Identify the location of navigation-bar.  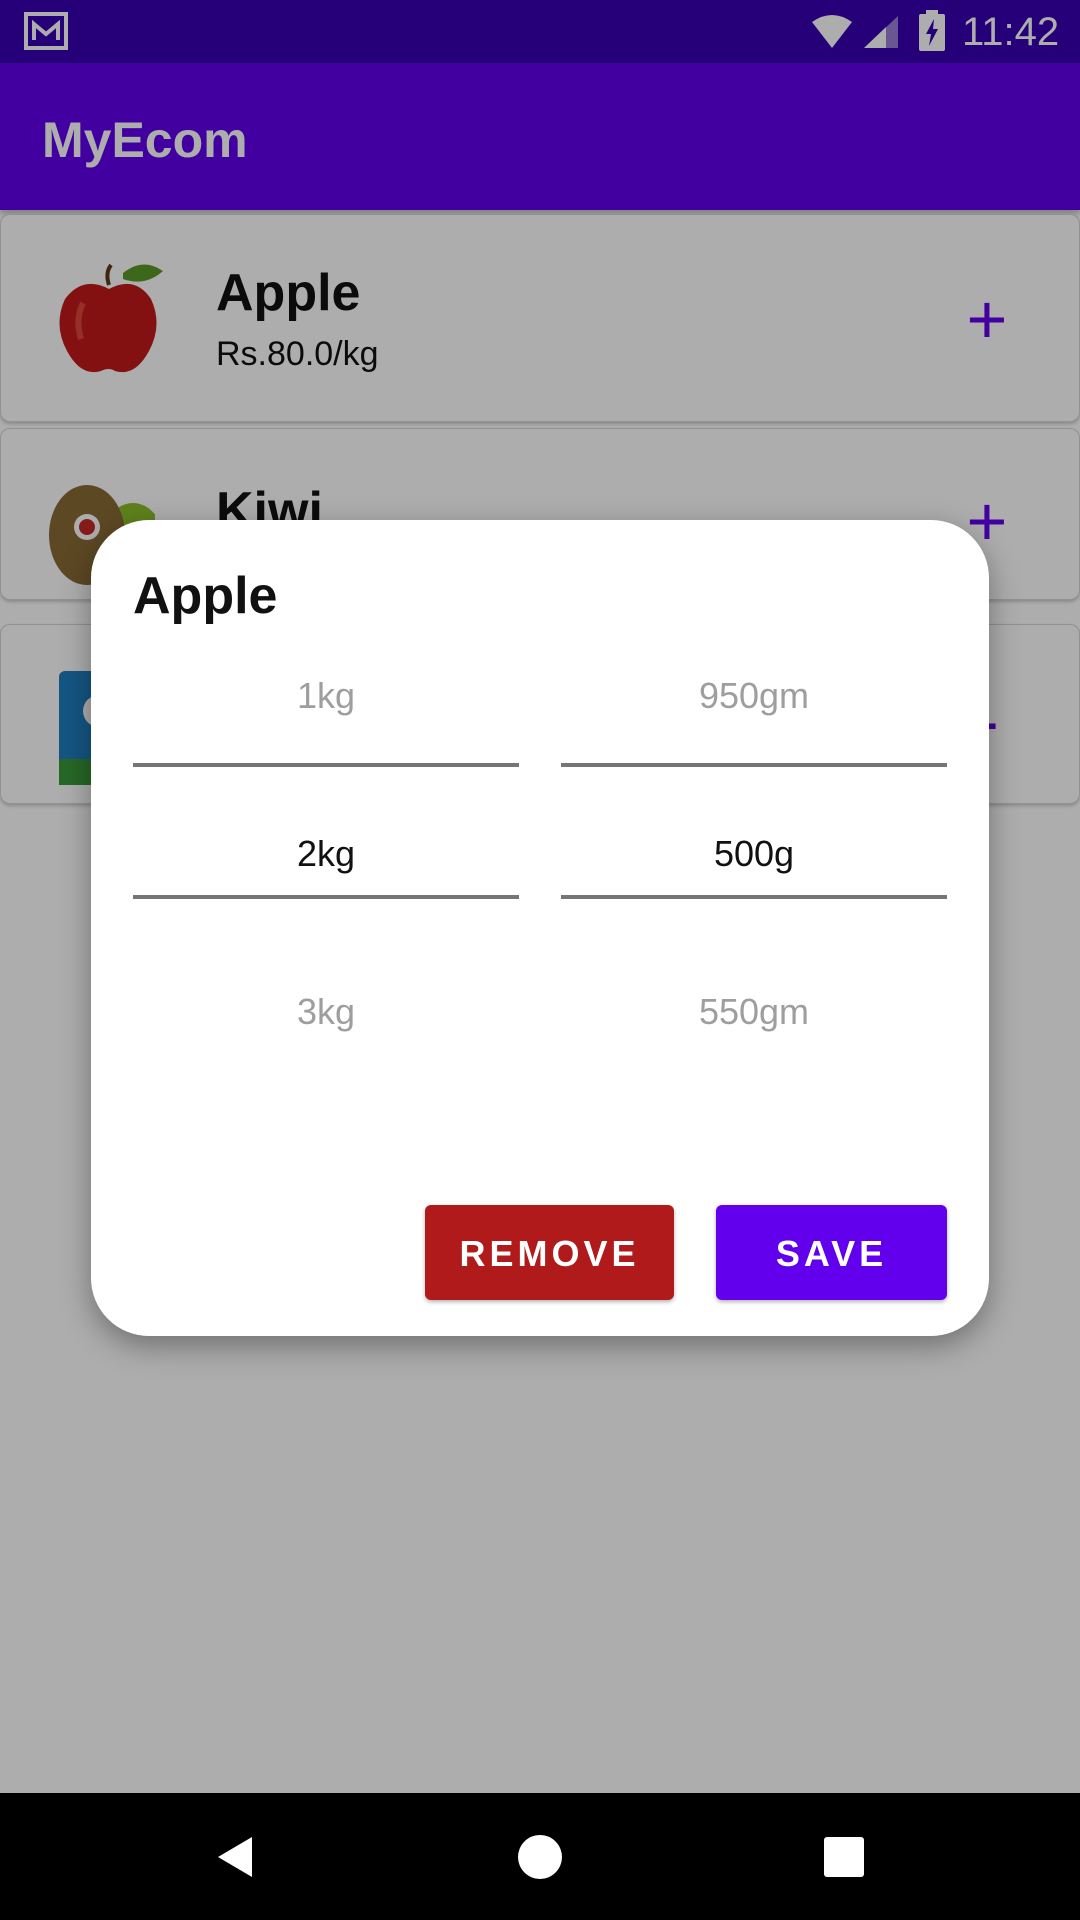
(540, 1856).